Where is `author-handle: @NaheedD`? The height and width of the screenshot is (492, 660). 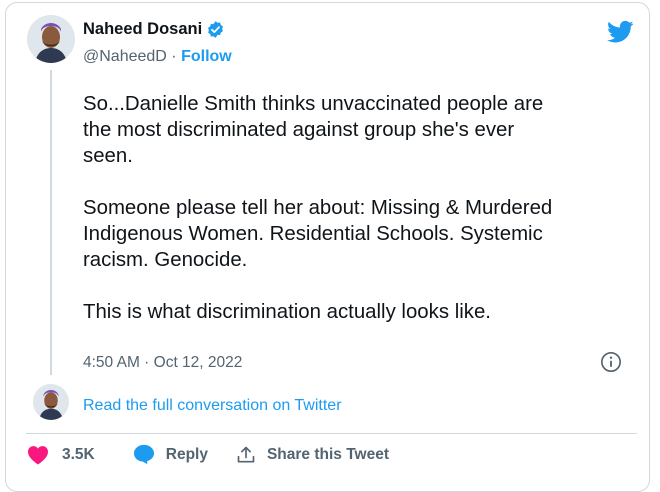 author-handle: @NaheedD is located at coordinates (125, 56).